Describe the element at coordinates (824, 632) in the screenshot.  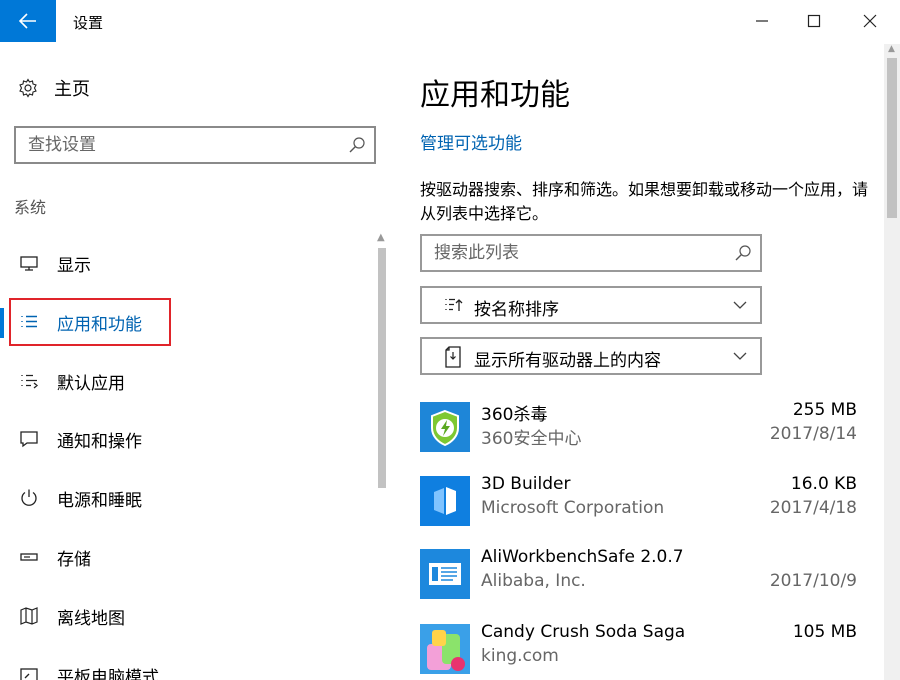
I see `app-size: 105 MB` at that location.